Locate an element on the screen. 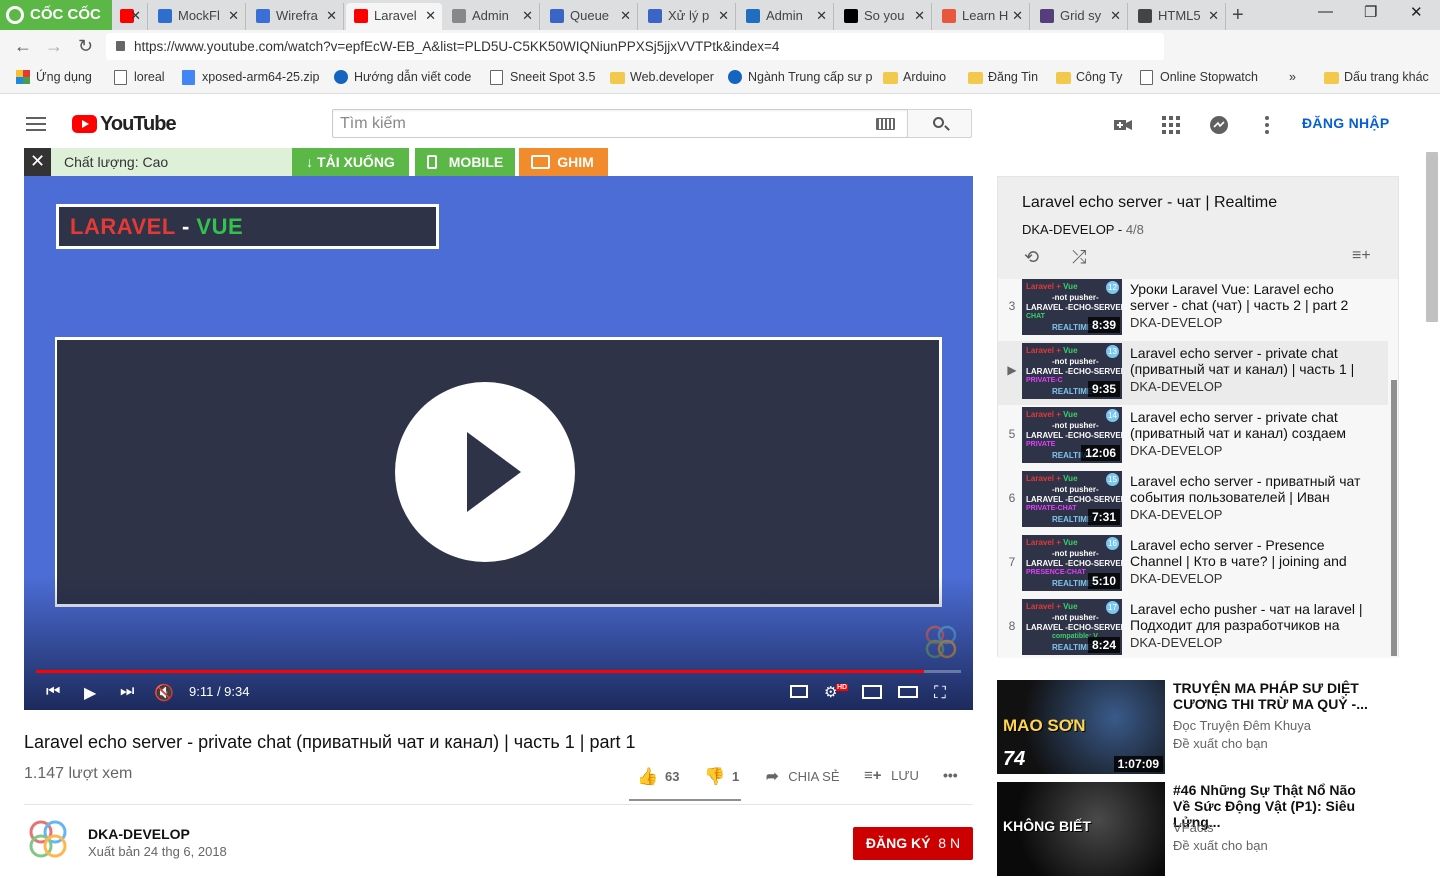 This screenshot has height=878, width=1440. save-button: ≡+ LƯU is located at coordinates (891, 775).